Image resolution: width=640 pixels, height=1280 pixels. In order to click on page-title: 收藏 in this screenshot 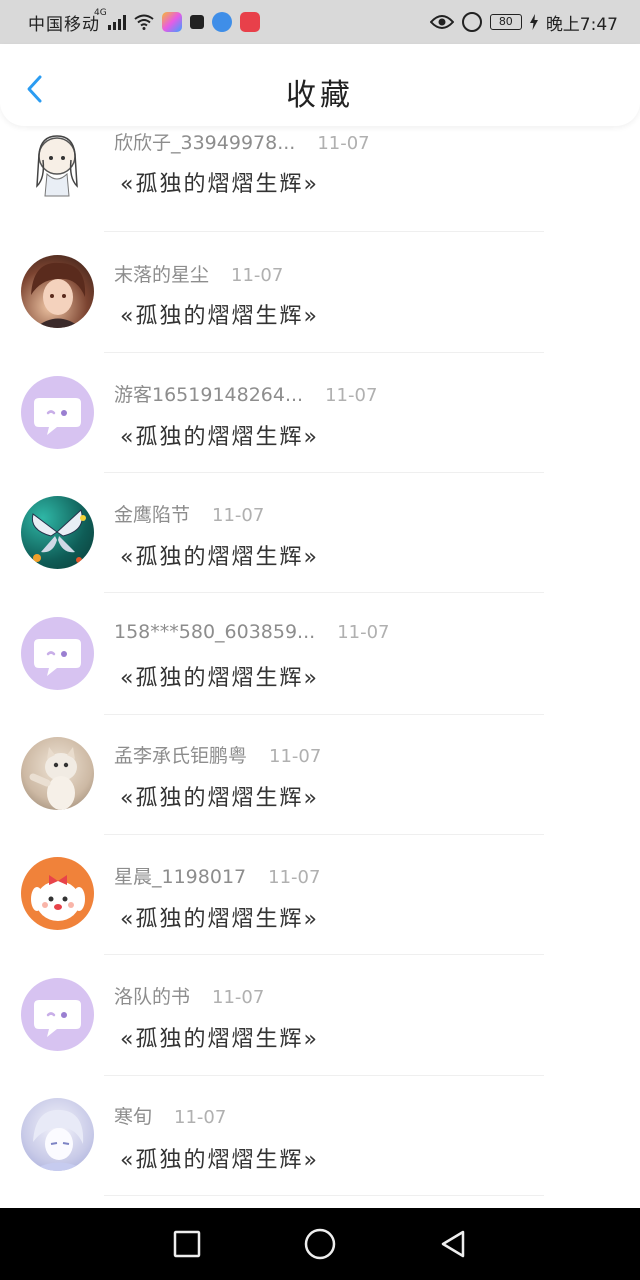, I will do `click(320, 95)`.